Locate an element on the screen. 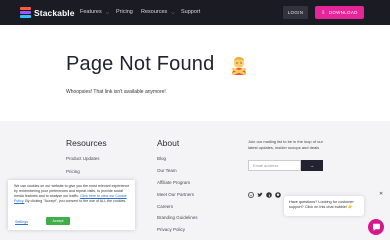 Image resolution: width=390 pixels, height=240 pixels. cookie-accept-button: Accept is located at coordinates (58, 221).